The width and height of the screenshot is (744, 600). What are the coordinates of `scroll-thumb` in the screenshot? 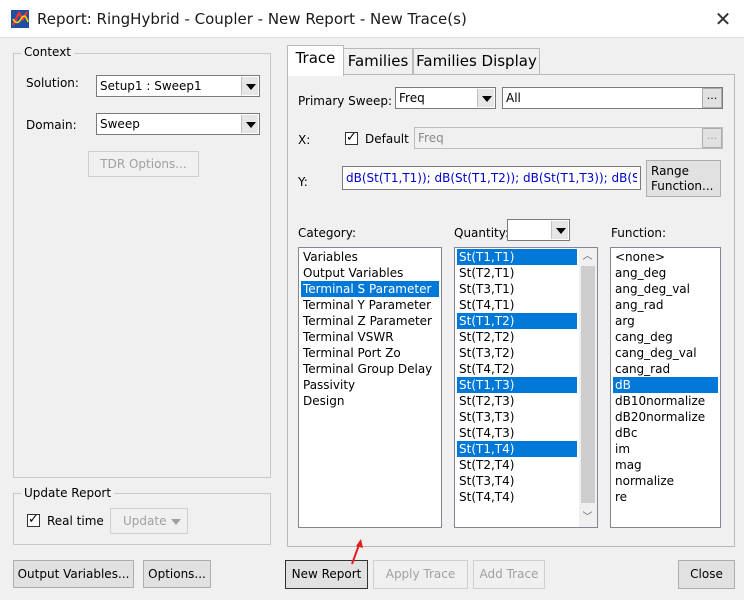 It's located at (588, 384).